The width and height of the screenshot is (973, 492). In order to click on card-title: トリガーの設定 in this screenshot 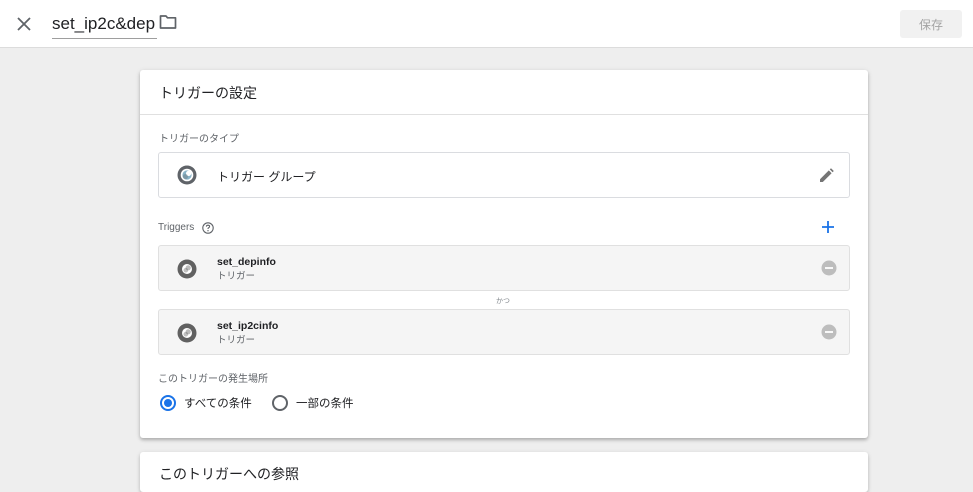, I will do `click(208, 93)`.